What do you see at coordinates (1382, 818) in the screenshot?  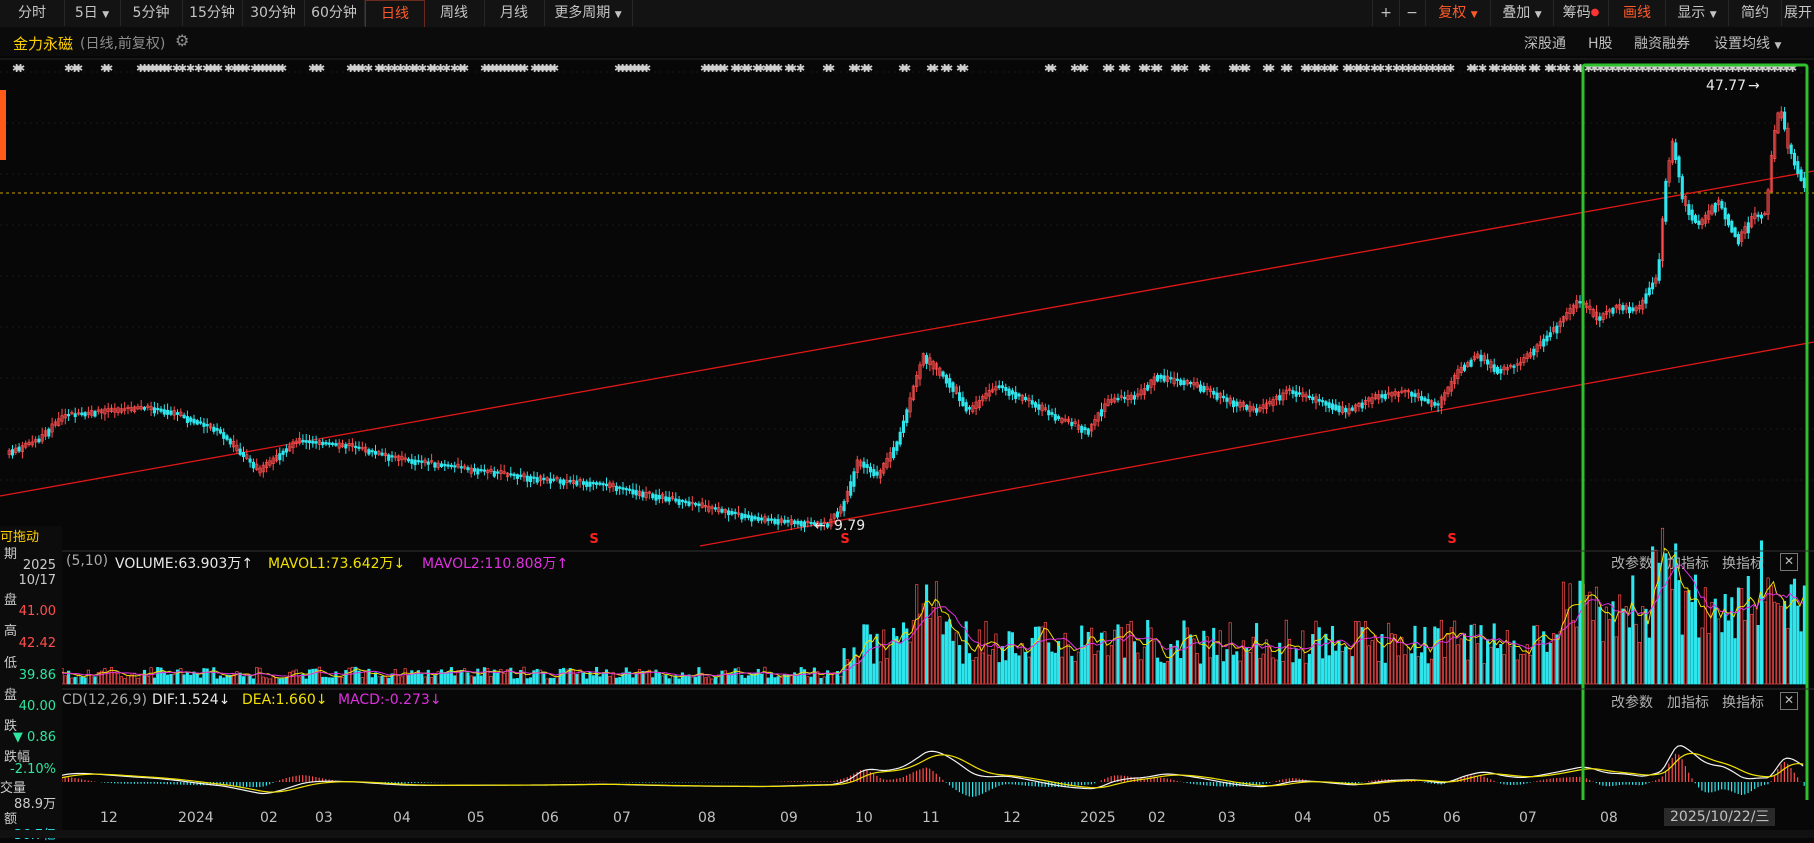 I see `x-axis-label: 05` at bounding box center [1382, 818].